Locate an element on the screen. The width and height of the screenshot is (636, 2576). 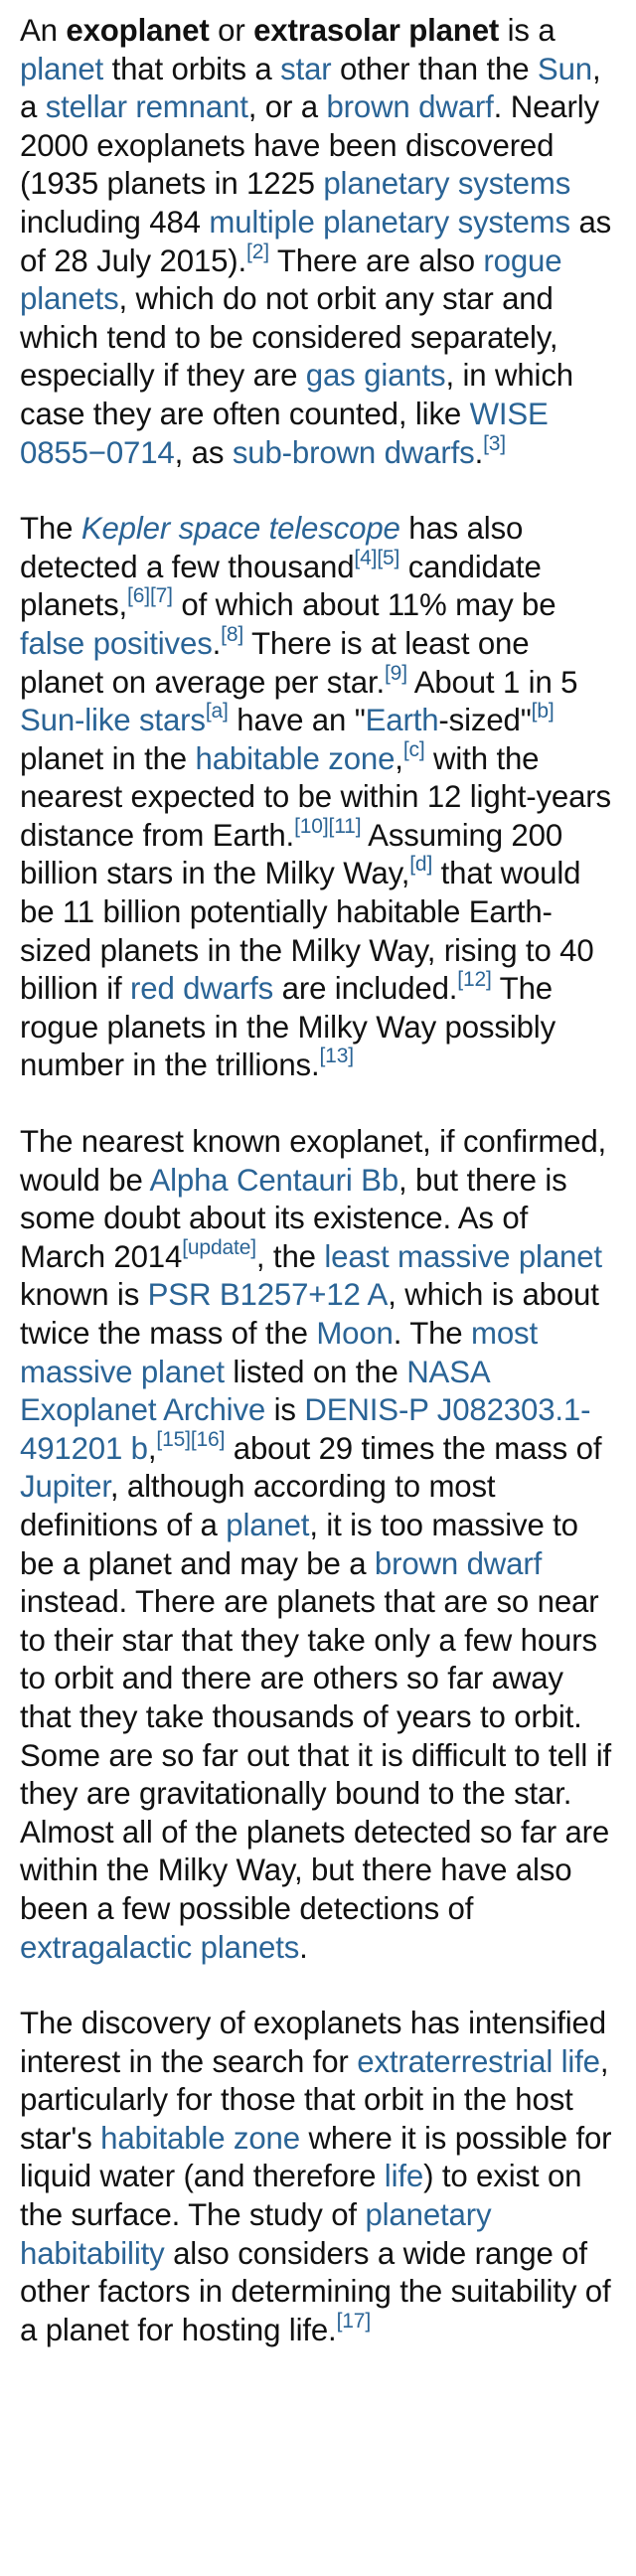
reference-link-6: [6] is located at coordinates (138, 595).